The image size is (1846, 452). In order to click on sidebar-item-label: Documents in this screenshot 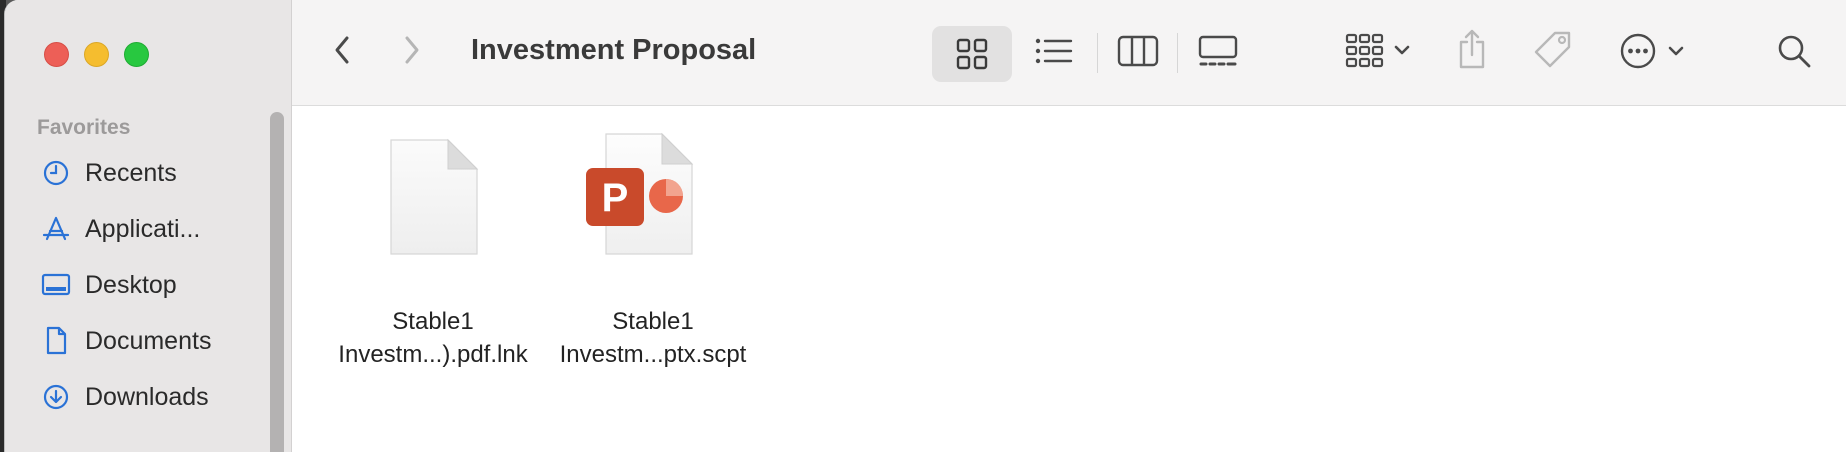, I will do `click(148, 340)`.